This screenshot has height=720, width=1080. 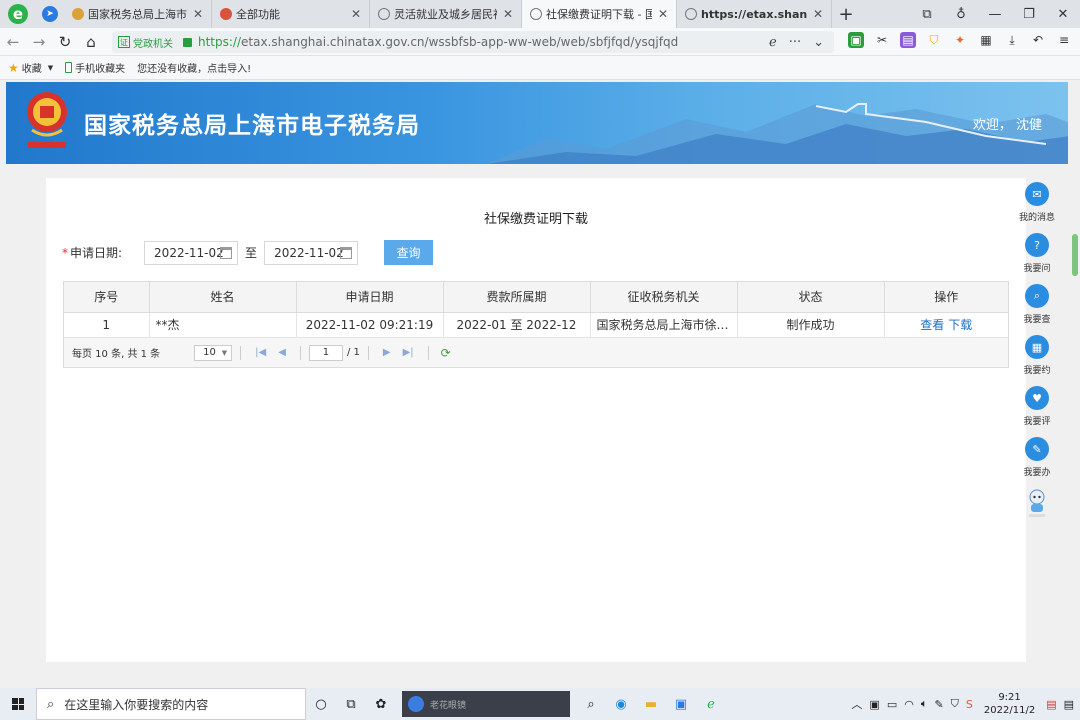 I want to click on page-size-select: 10 ▼, so click(x=213, y=352).